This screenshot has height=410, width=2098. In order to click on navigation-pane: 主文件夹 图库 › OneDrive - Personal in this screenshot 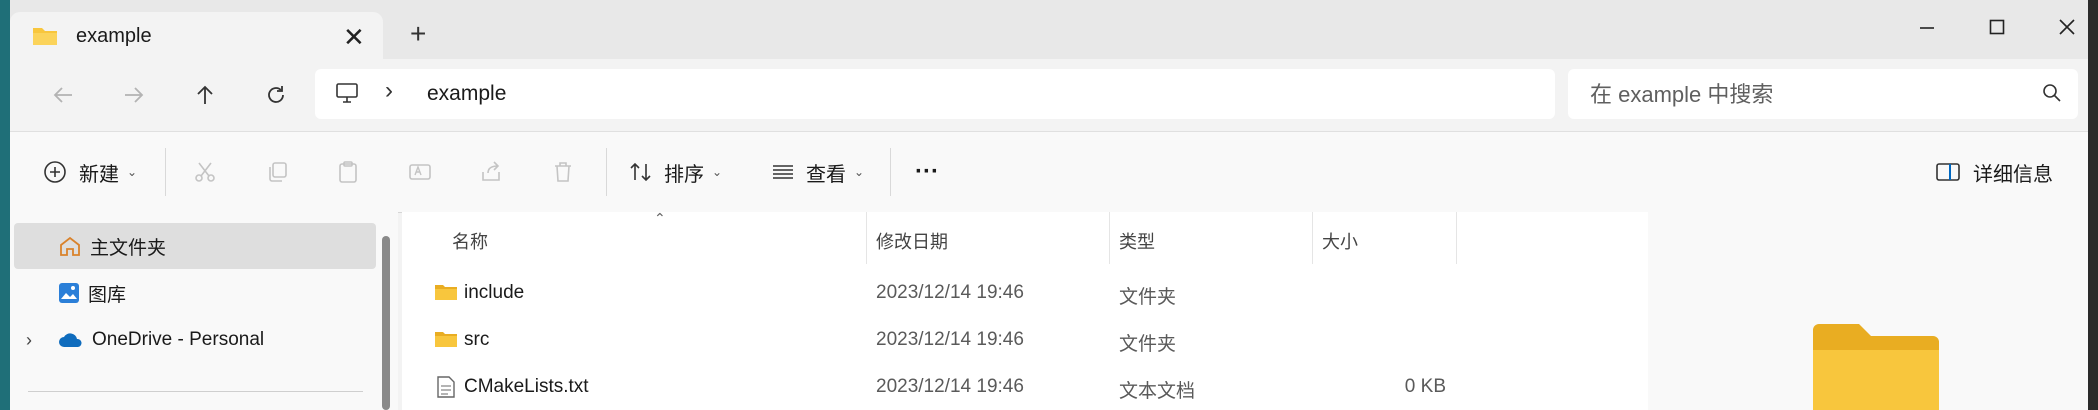, I will do `click(204, 311)`.